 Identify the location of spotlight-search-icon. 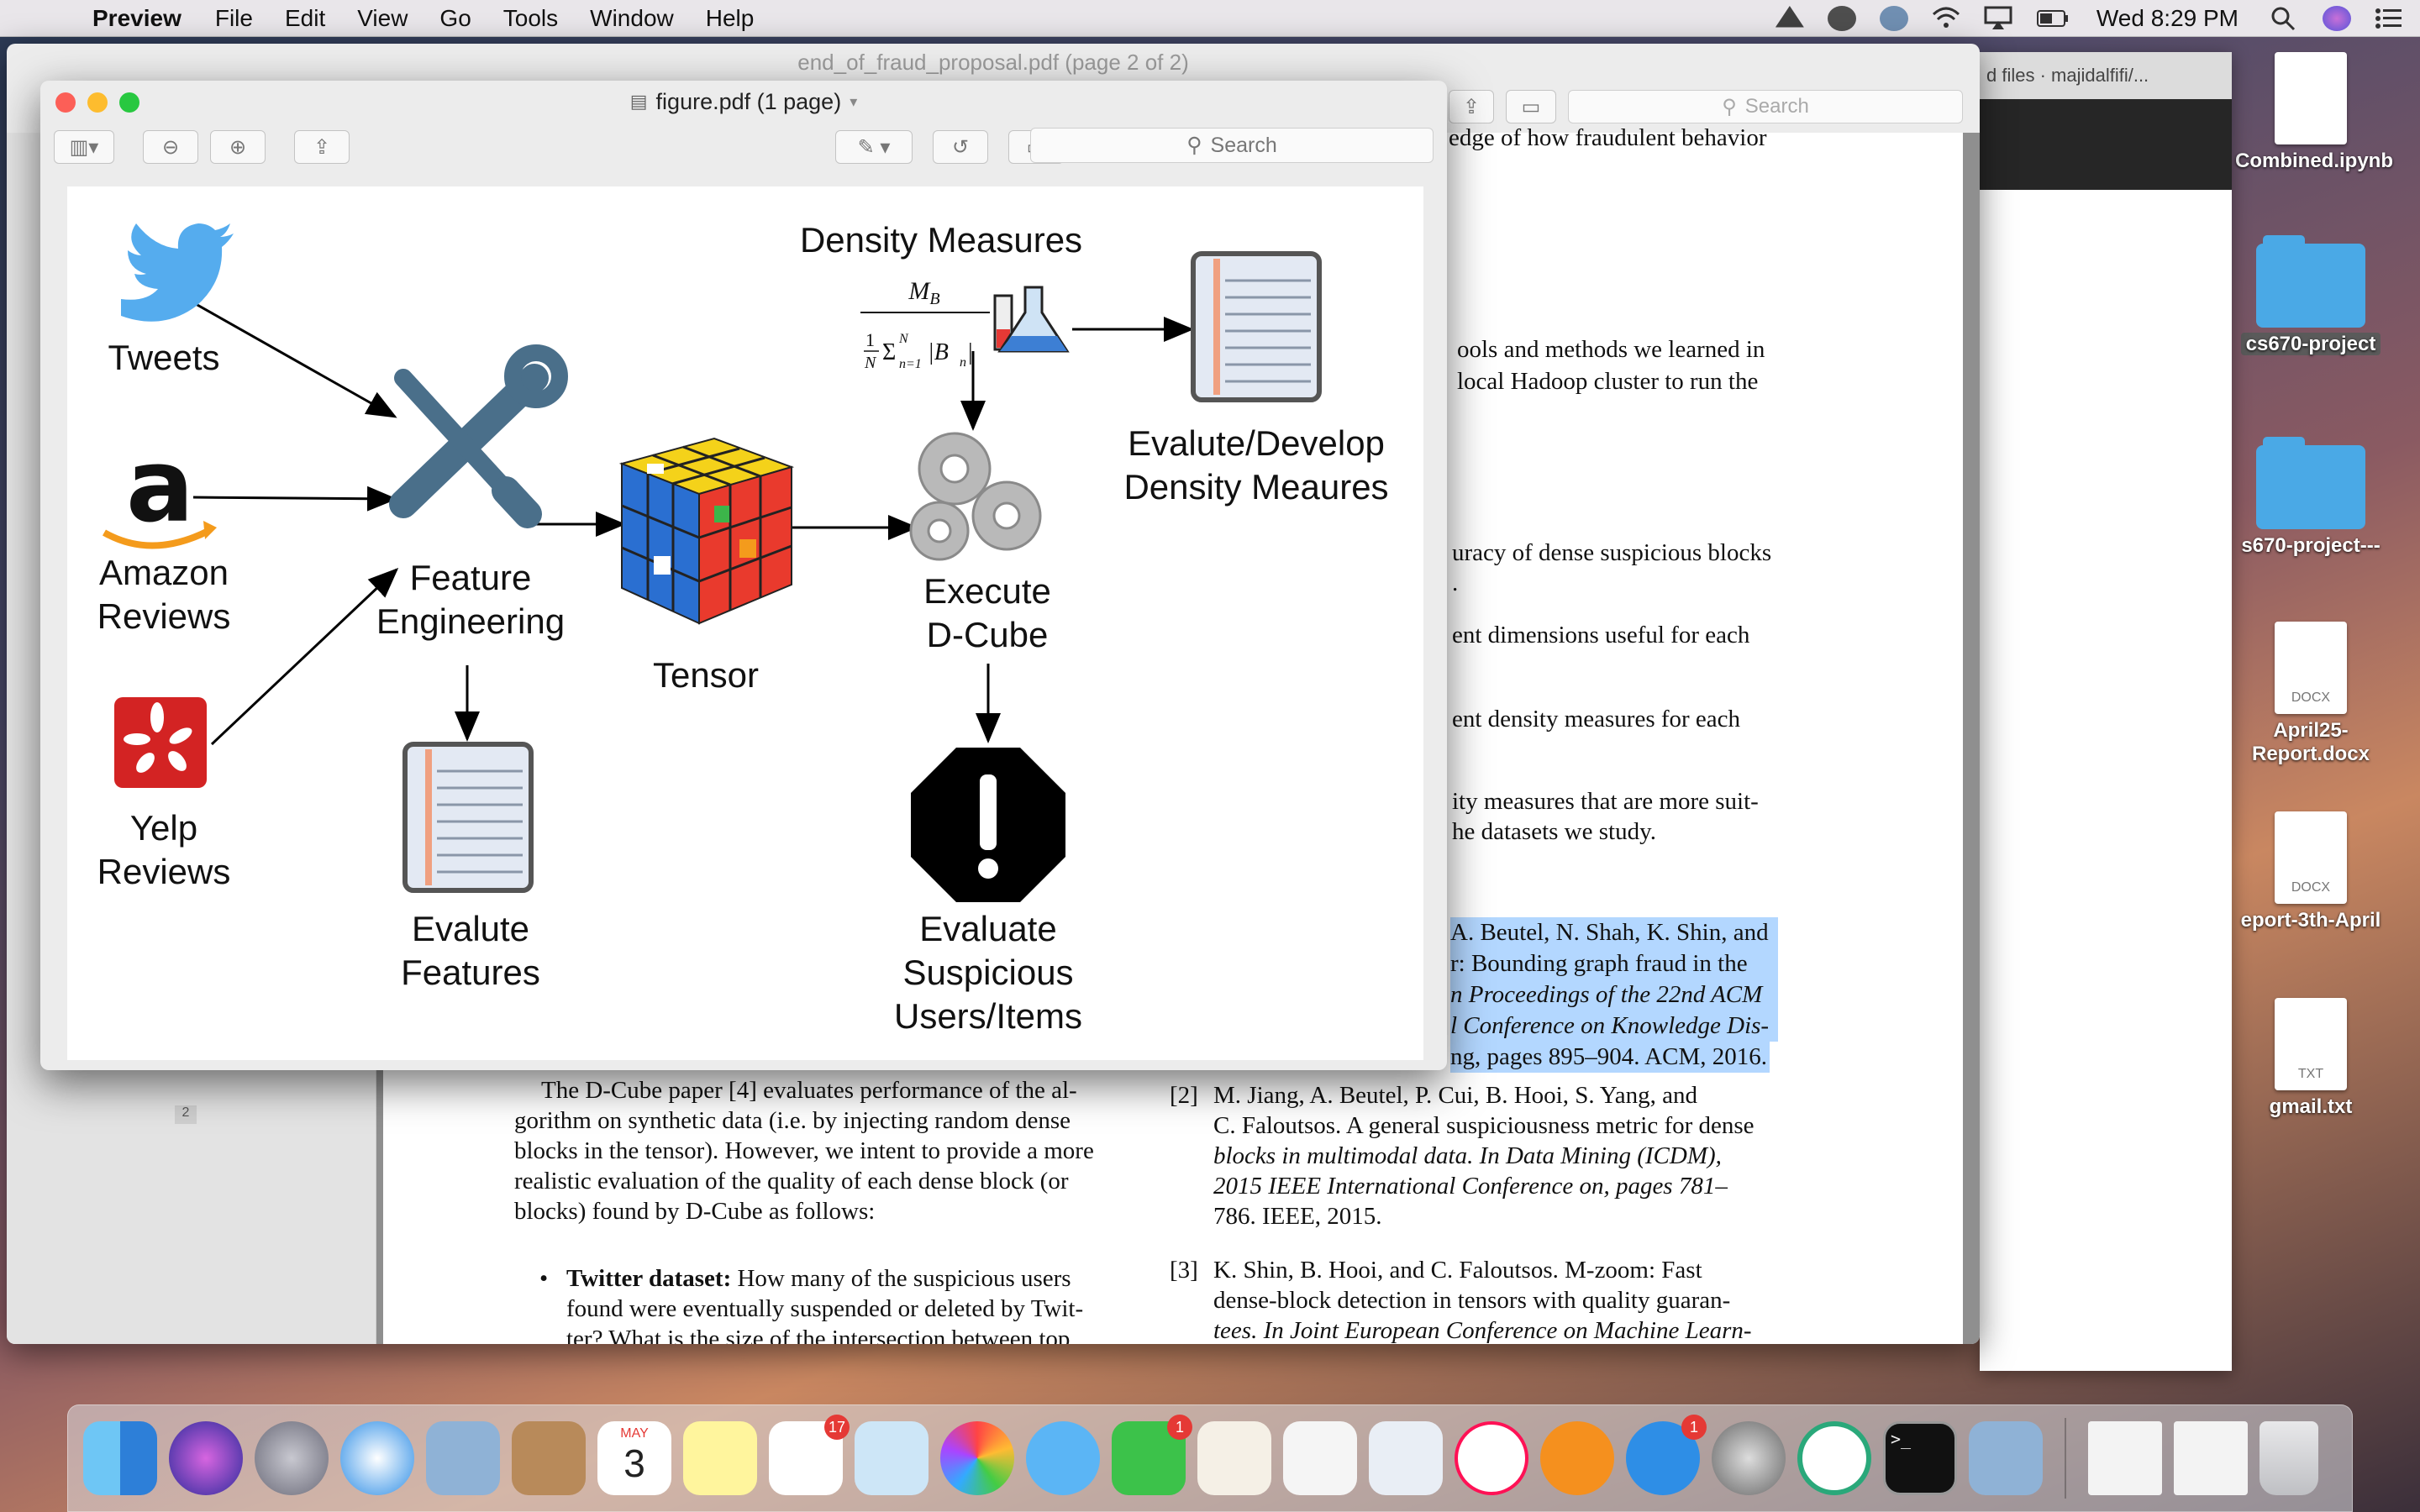
(2284, 18).